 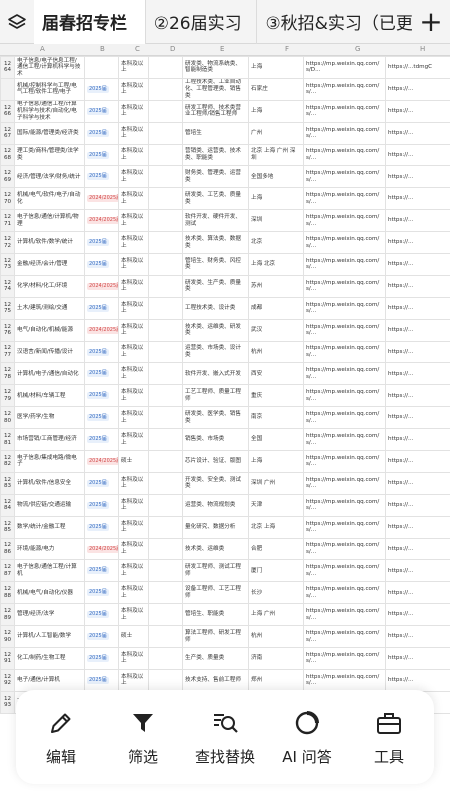 What do you see at coordinates (49, 133) in the screenshot?
I see `major-cell: 国际/能源/管理类/经济类` at bounding box center [49, 133].